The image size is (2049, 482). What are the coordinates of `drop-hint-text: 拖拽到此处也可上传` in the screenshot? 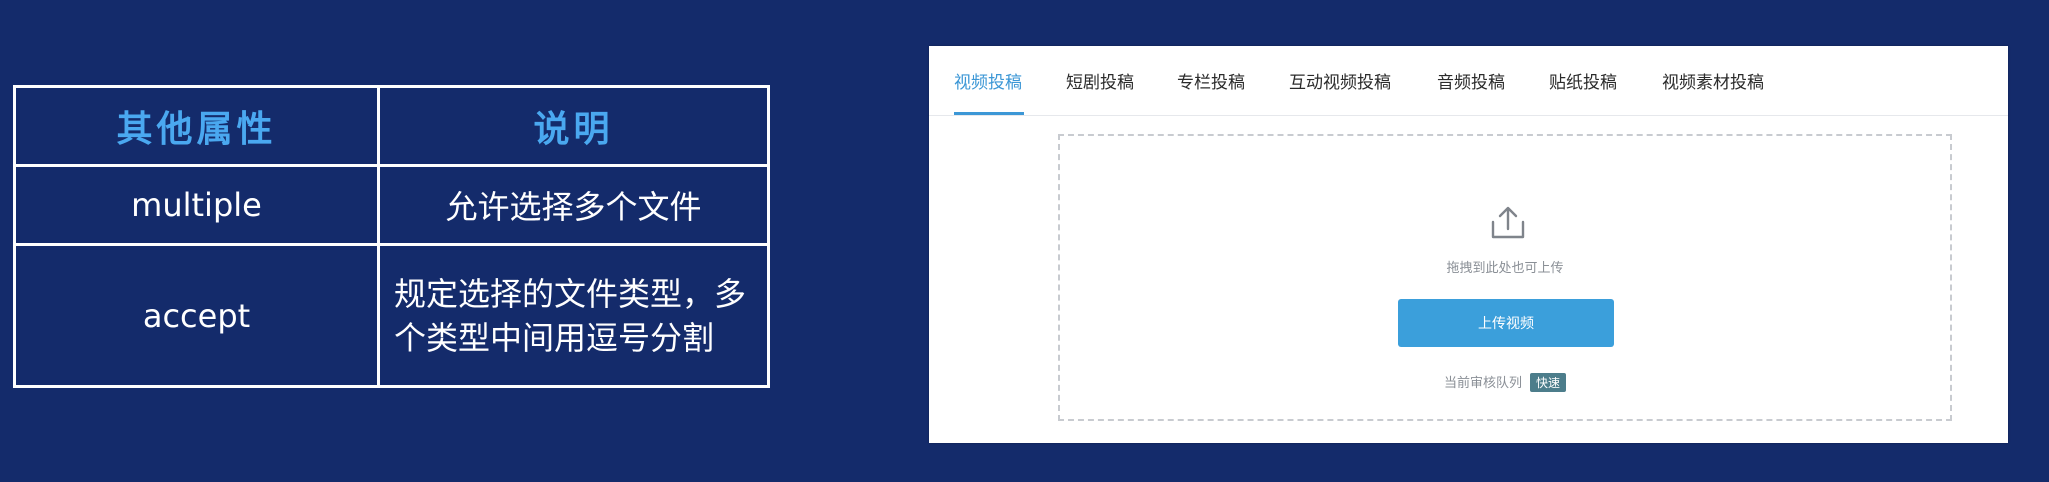 It's located at (1505, 268).